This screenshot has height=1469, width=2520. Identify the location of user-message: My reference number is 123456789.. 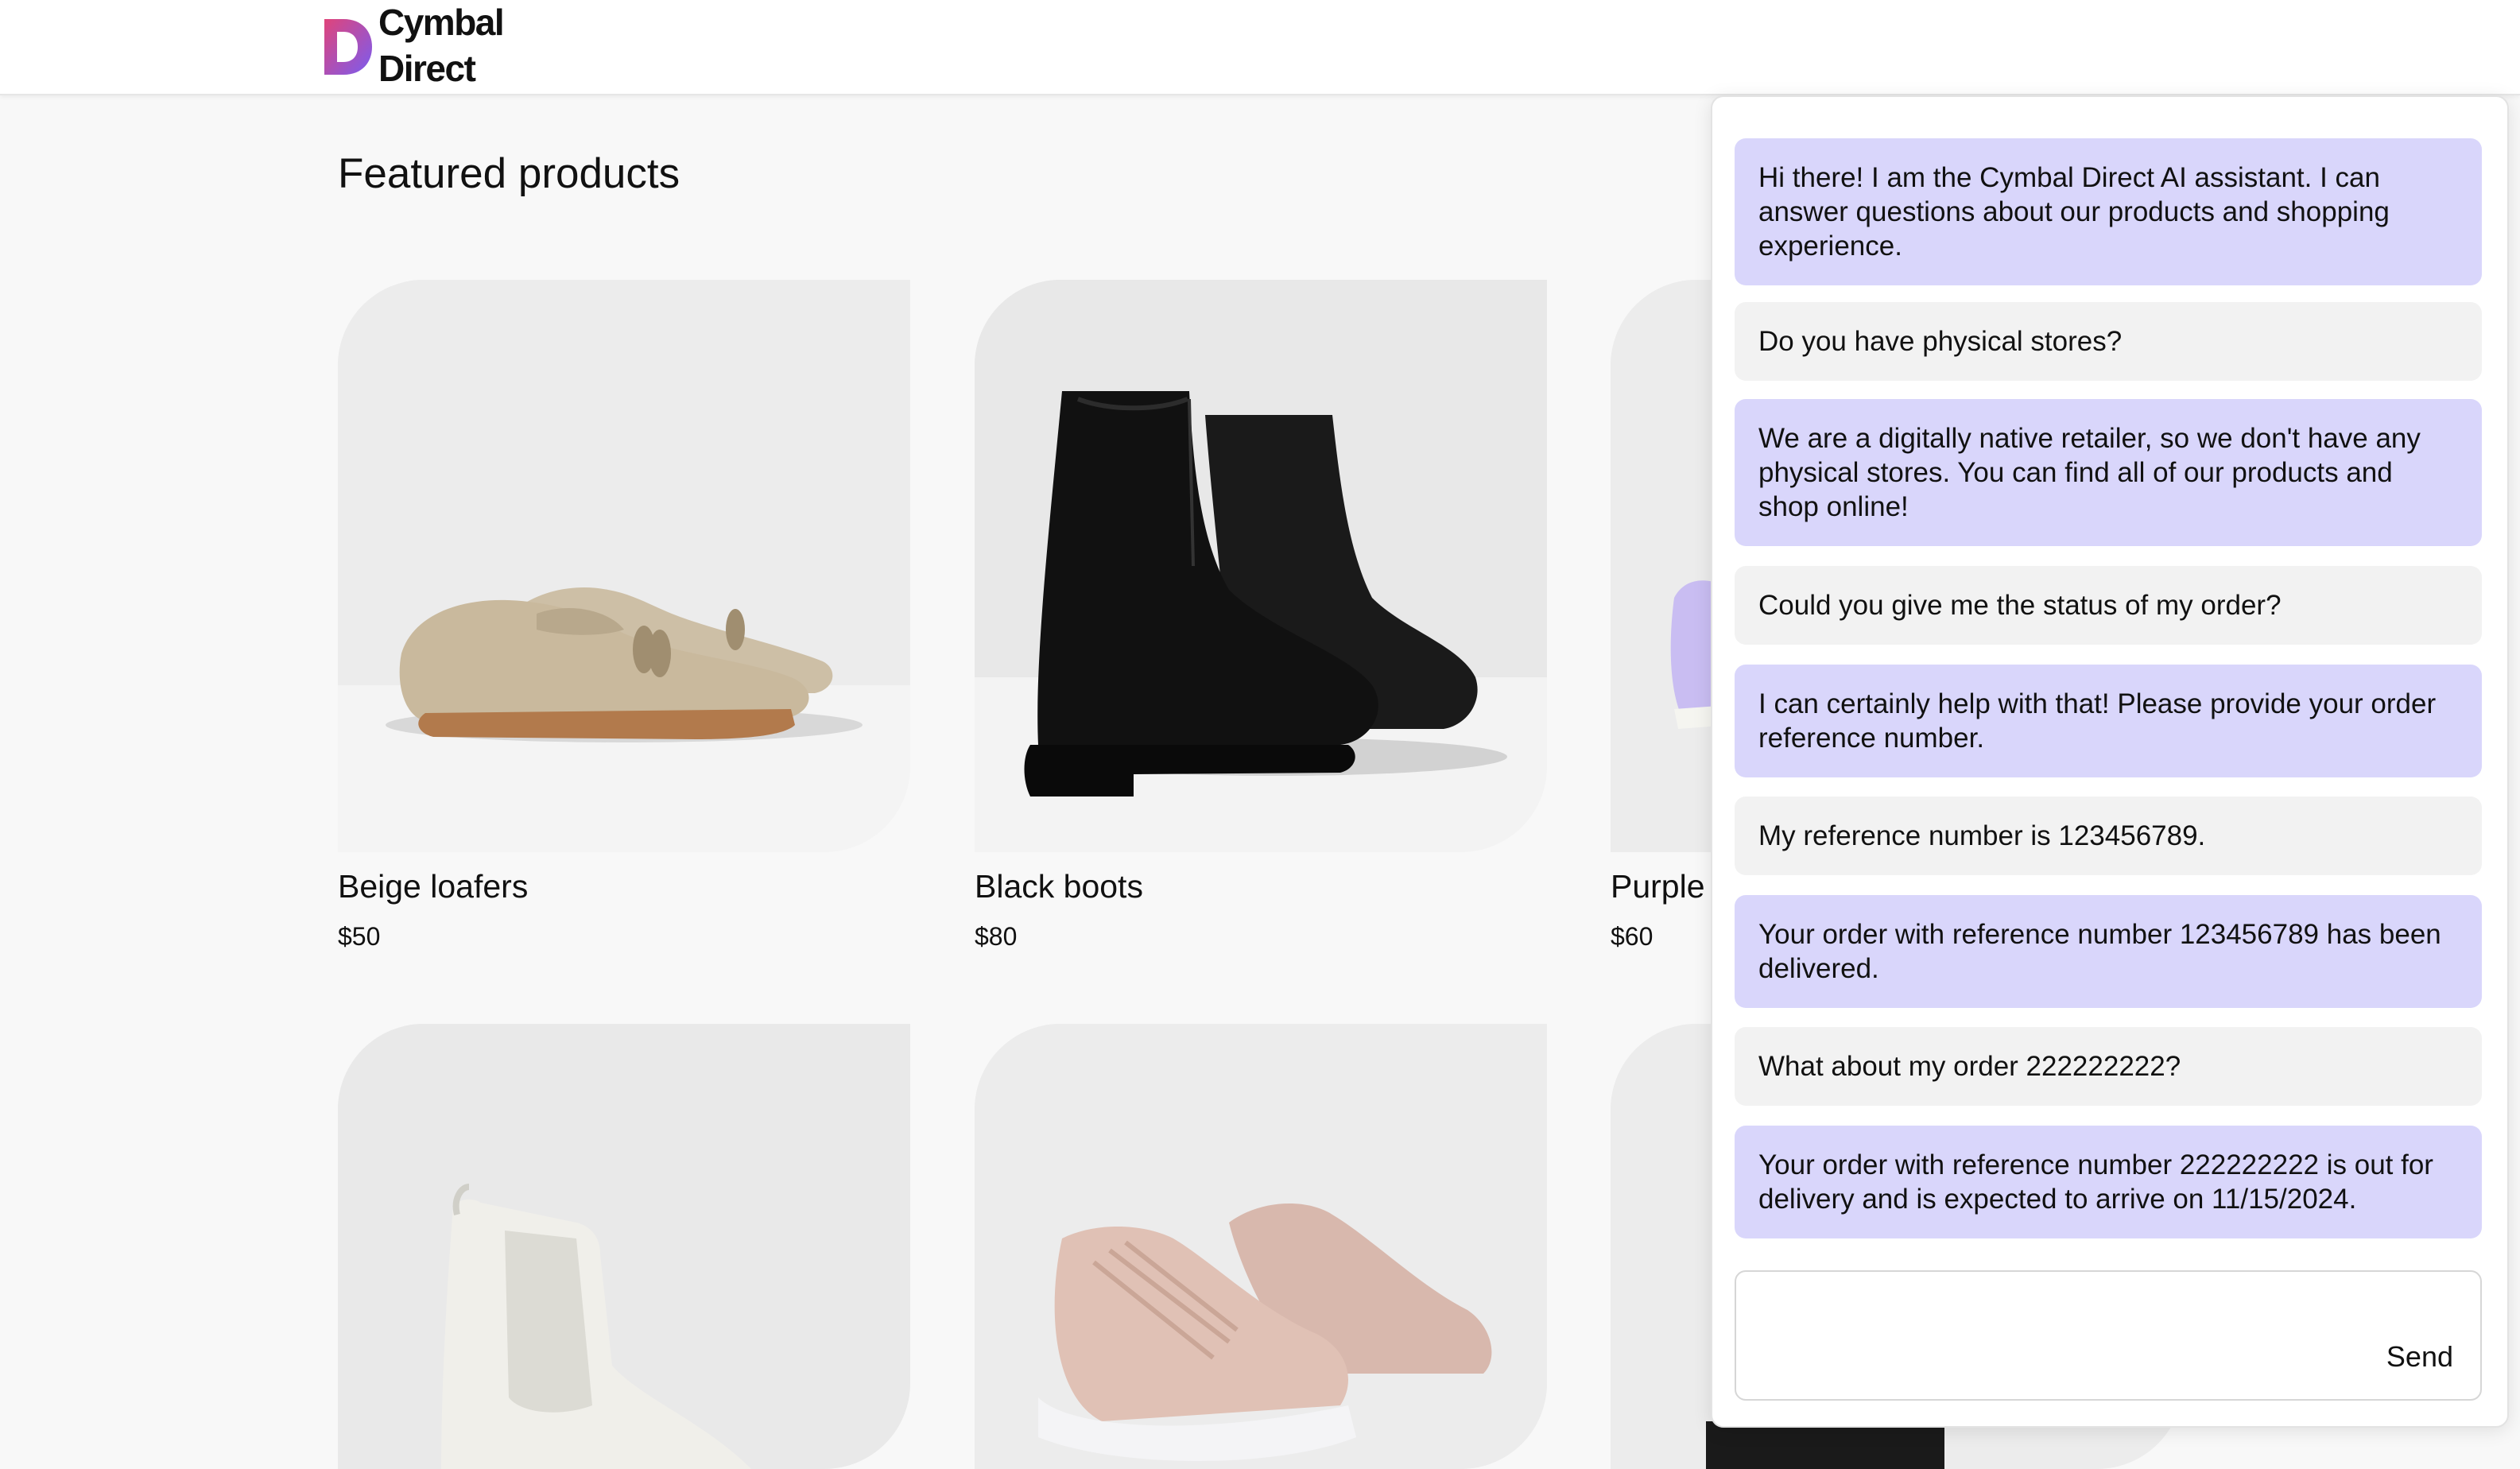
(2108, 836).